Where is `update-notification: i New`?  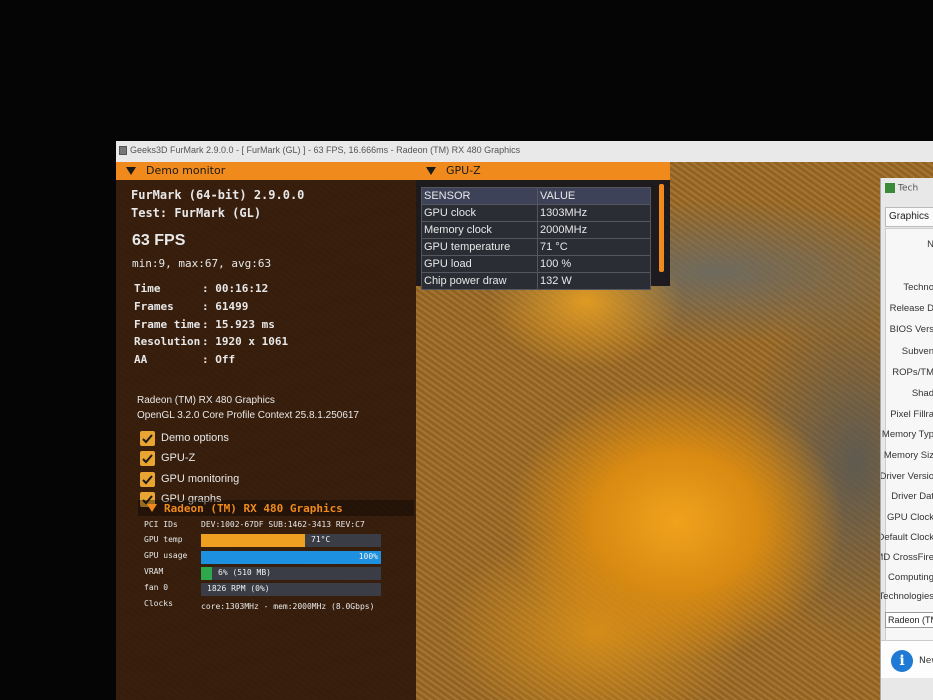 update-notification: i New is located at coordinates (907, 659).